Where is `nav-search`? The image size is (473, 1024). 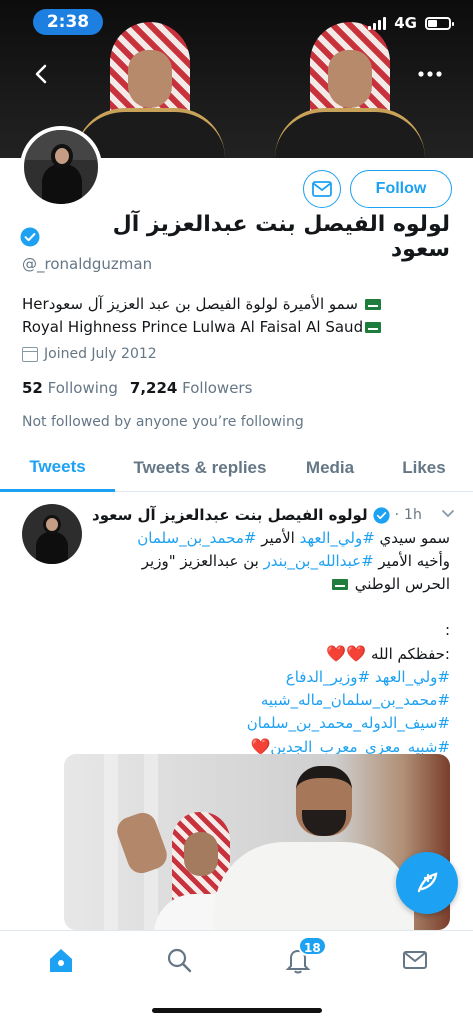 nav-search is located at coordinates (179, 960).